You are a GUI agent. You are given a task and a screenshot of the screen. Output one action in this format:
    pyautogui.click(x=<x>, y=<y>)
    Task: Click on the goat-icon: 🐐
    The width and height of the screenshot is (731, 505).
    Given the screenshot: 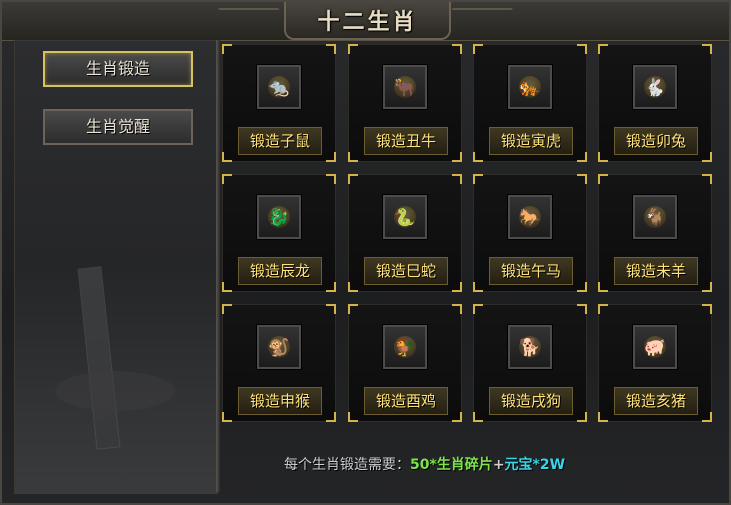 What is the action you would take?
    pyautogui.click(x=655, y=217)
    